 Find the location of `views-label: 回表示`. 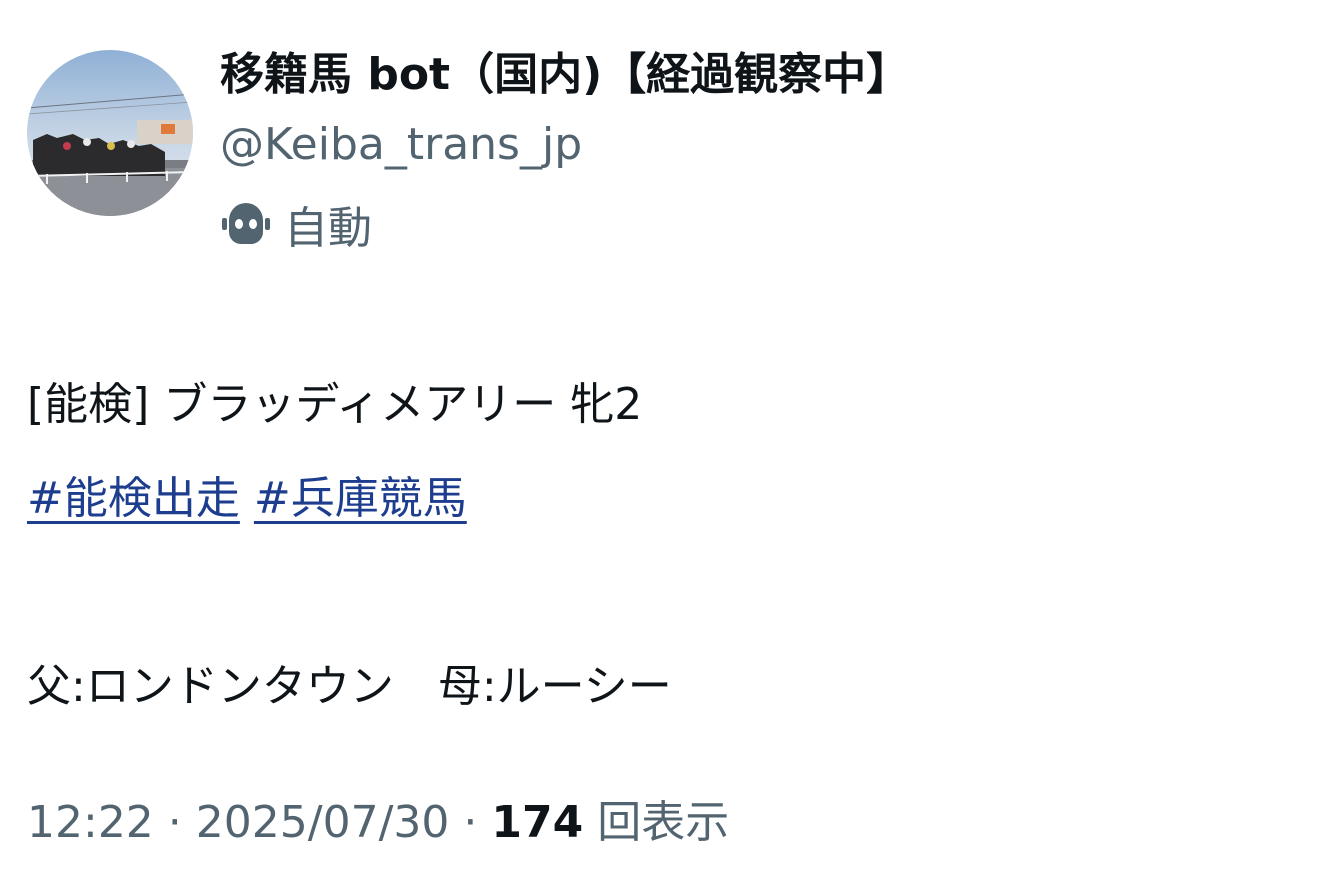

views-label: 回表示 is located at coordinates (656, 822).